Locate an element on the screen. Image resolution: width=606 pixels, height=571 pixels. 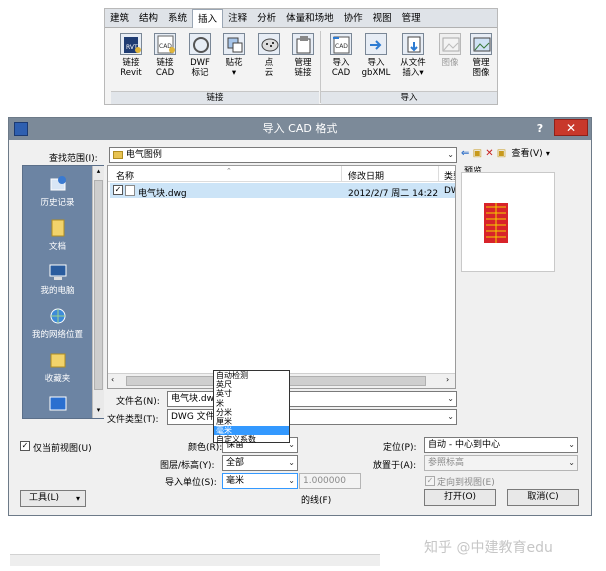
place-desktop is located at coordinates (57, 405).